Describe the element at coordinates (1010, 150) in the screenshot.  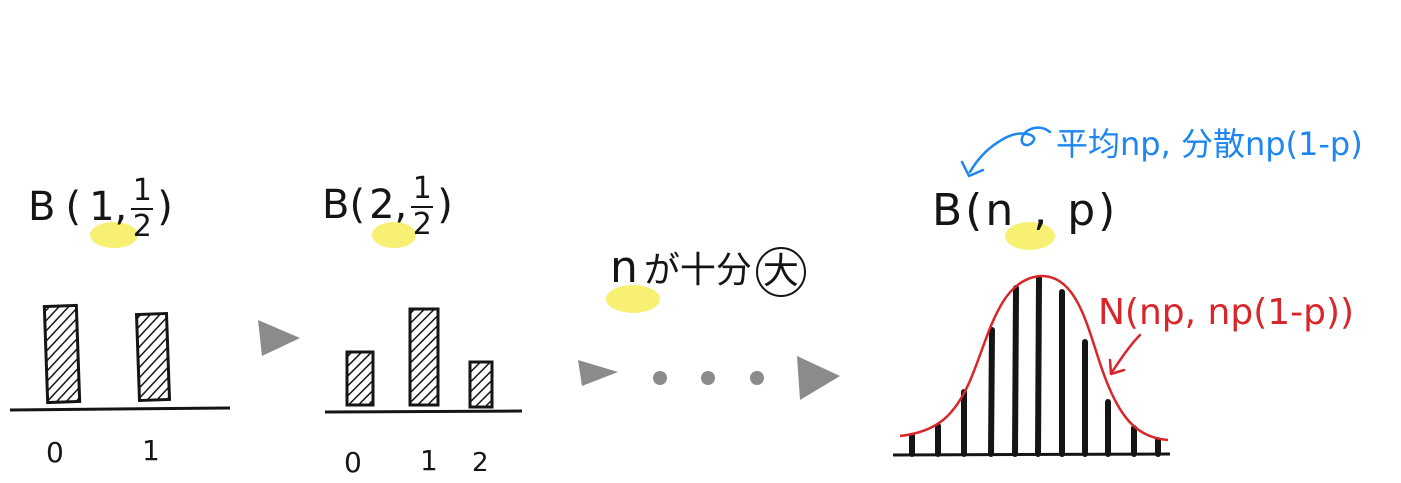
I see `blue-pointer-arrow` at that location.